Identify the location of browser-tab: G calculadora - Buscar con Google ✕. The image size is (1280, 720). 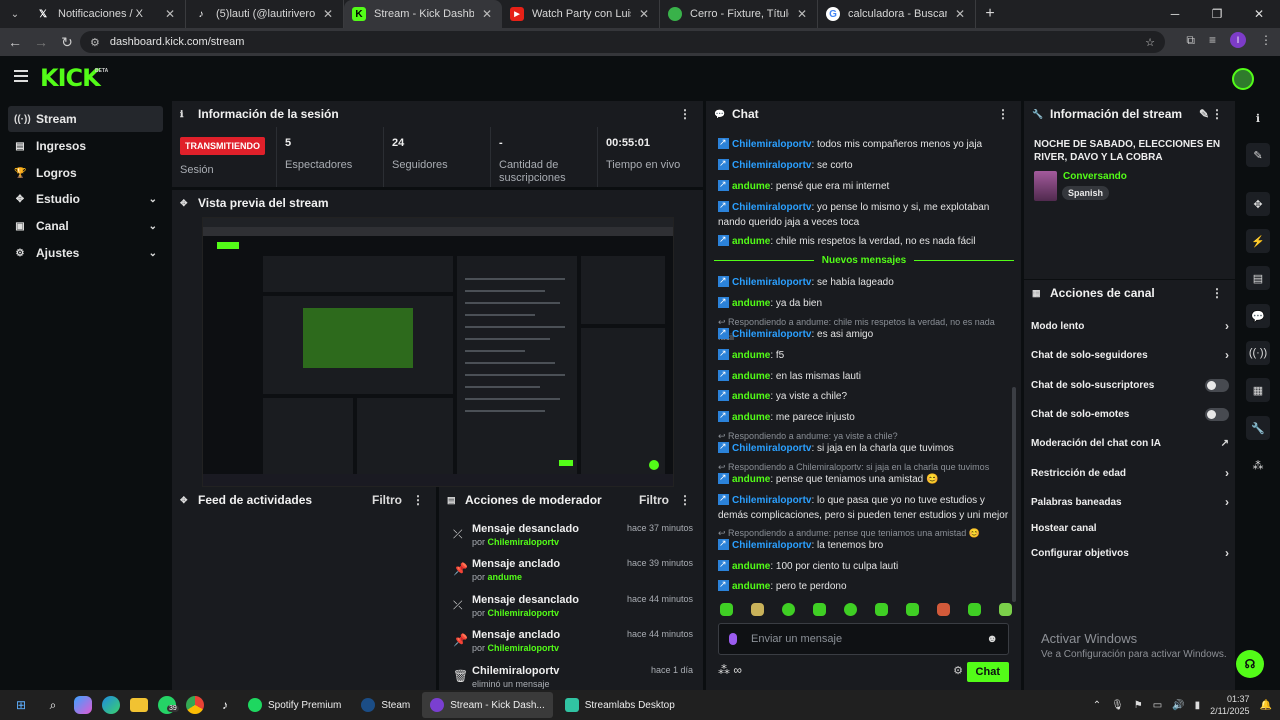
(897, 14).